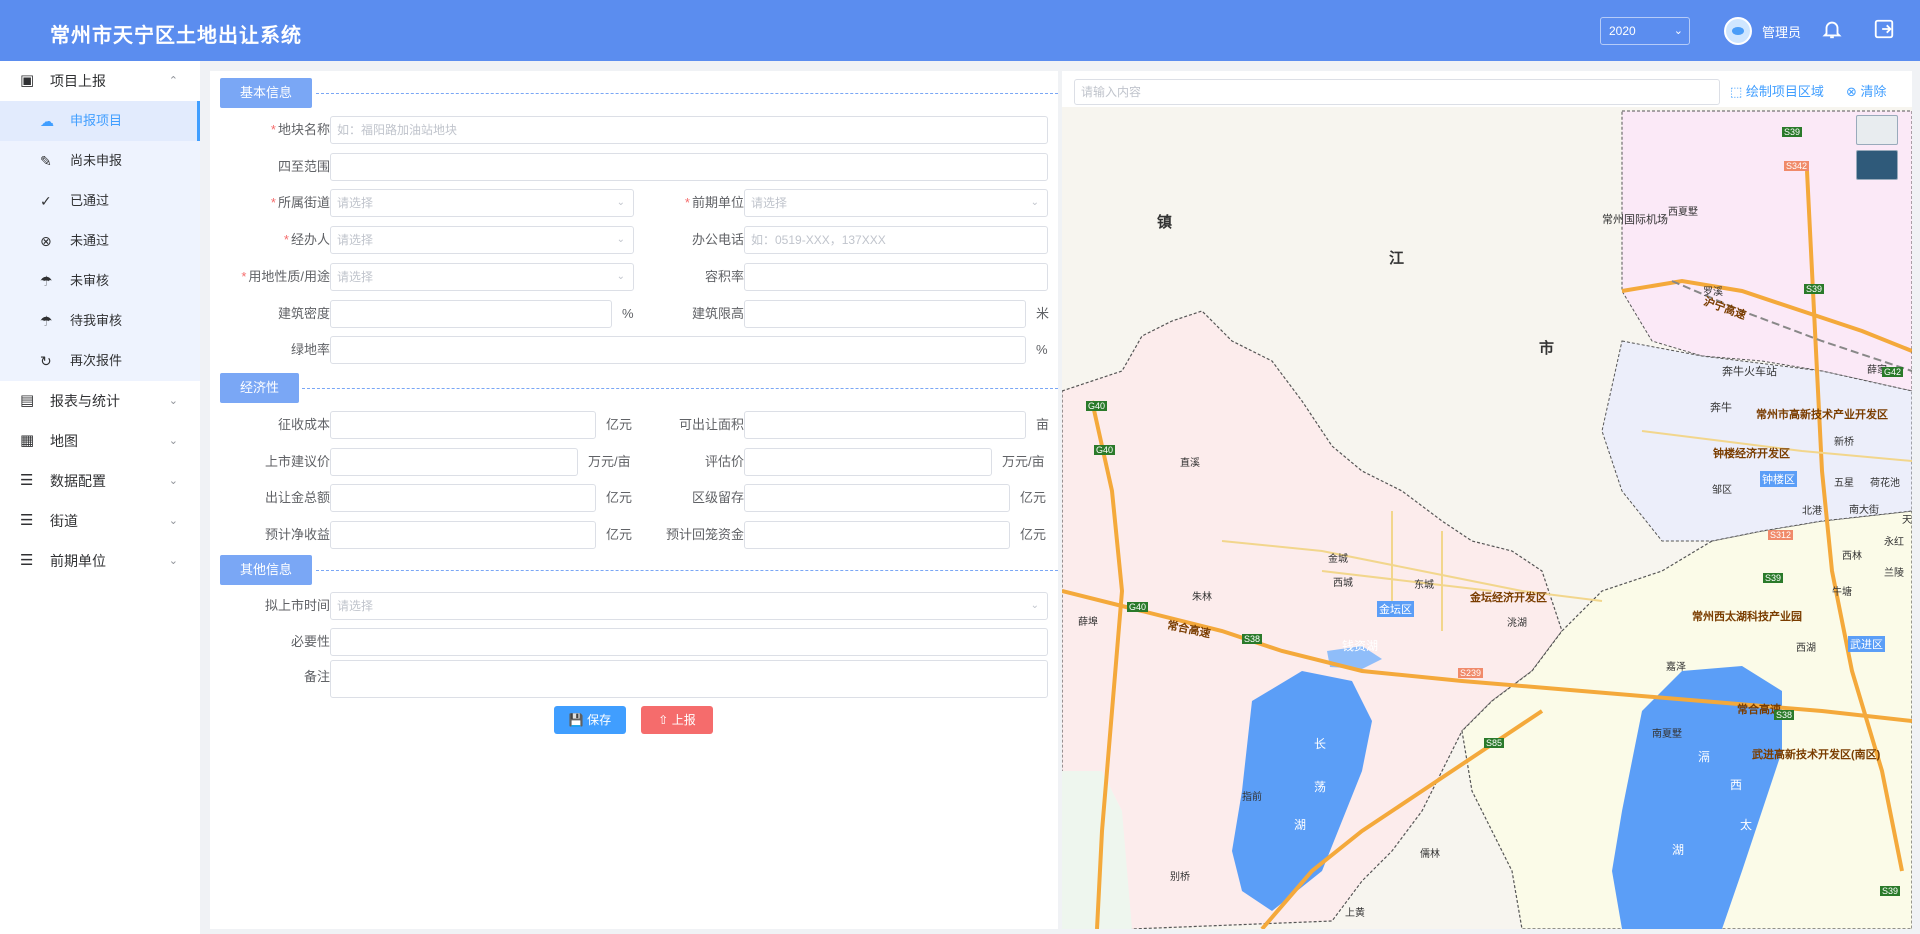  I want to click on map-label: 上黄, so click(1355, 913).